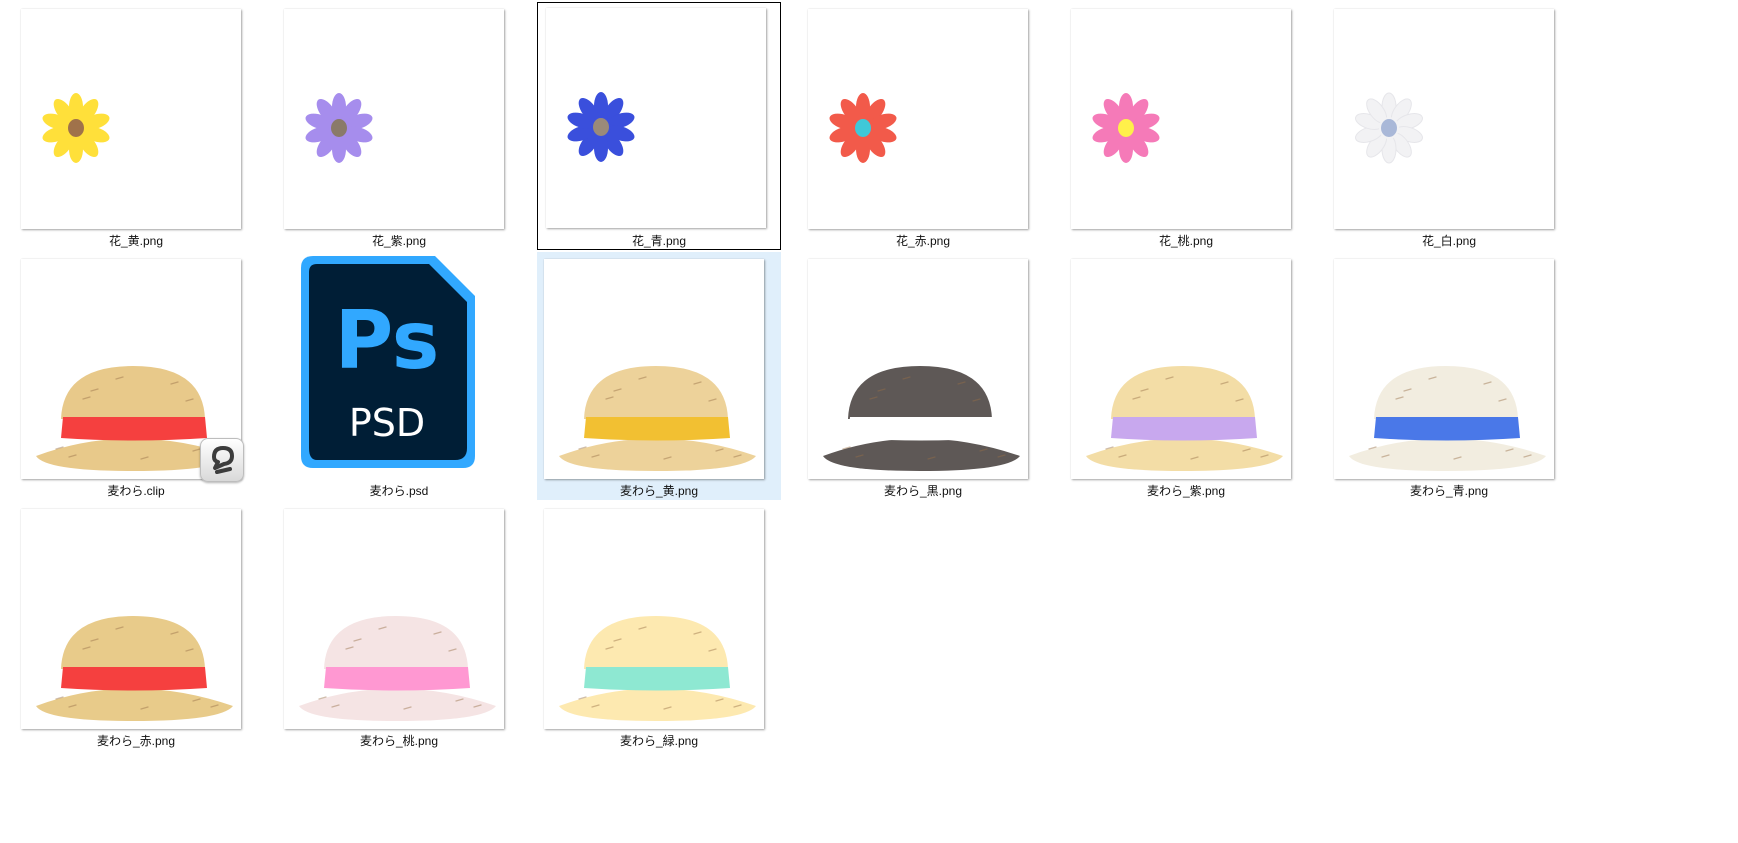 Image resolution: width=1738 pixels, height=843 pixels. What do you see at coordinates (136, 376) in the screenshot?
I see `file-item: 麦わら.clip` at bounding box center [136, 376].